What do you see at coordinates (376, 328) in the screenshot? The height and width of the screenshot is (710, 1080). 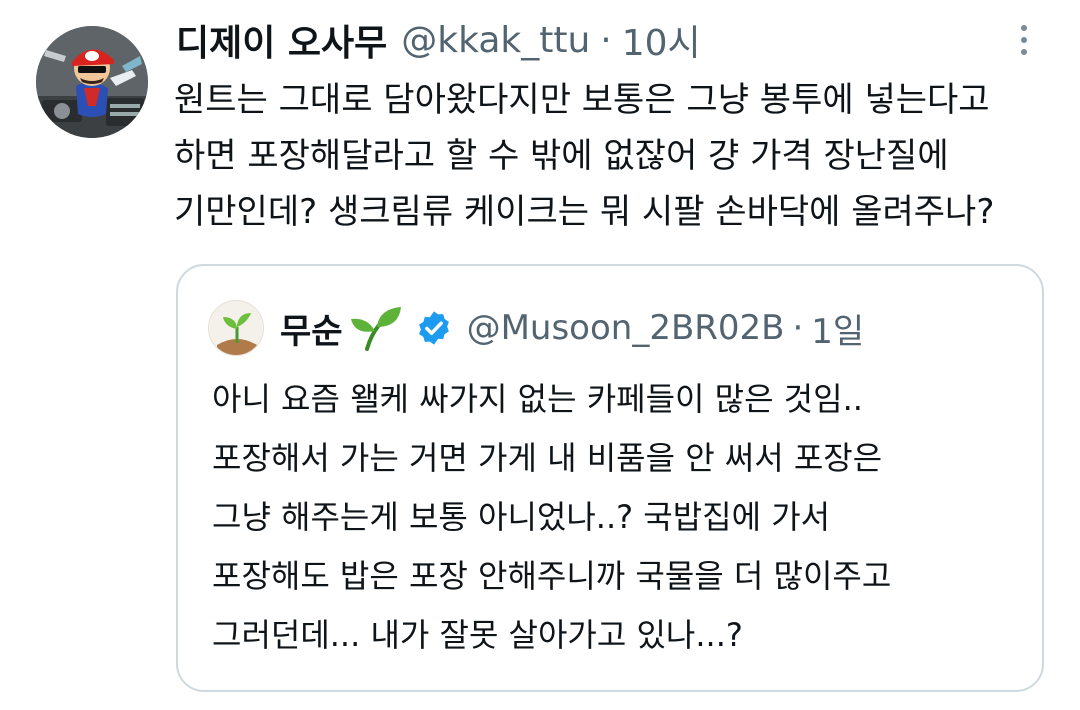 I see `seedling-icon` at bounding box center [376, 328].